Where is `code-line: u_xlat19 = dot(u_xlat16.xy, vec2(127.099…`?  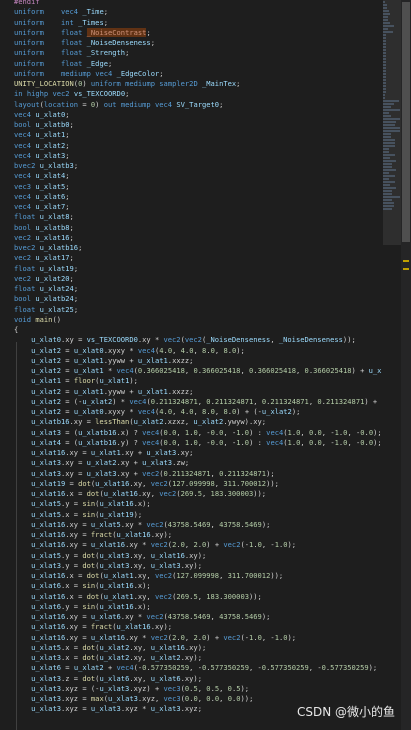
code-line: u_xlat19 = dot(u_xlat16.xy, vec2(127.099… is located at coordinates (198, 484).